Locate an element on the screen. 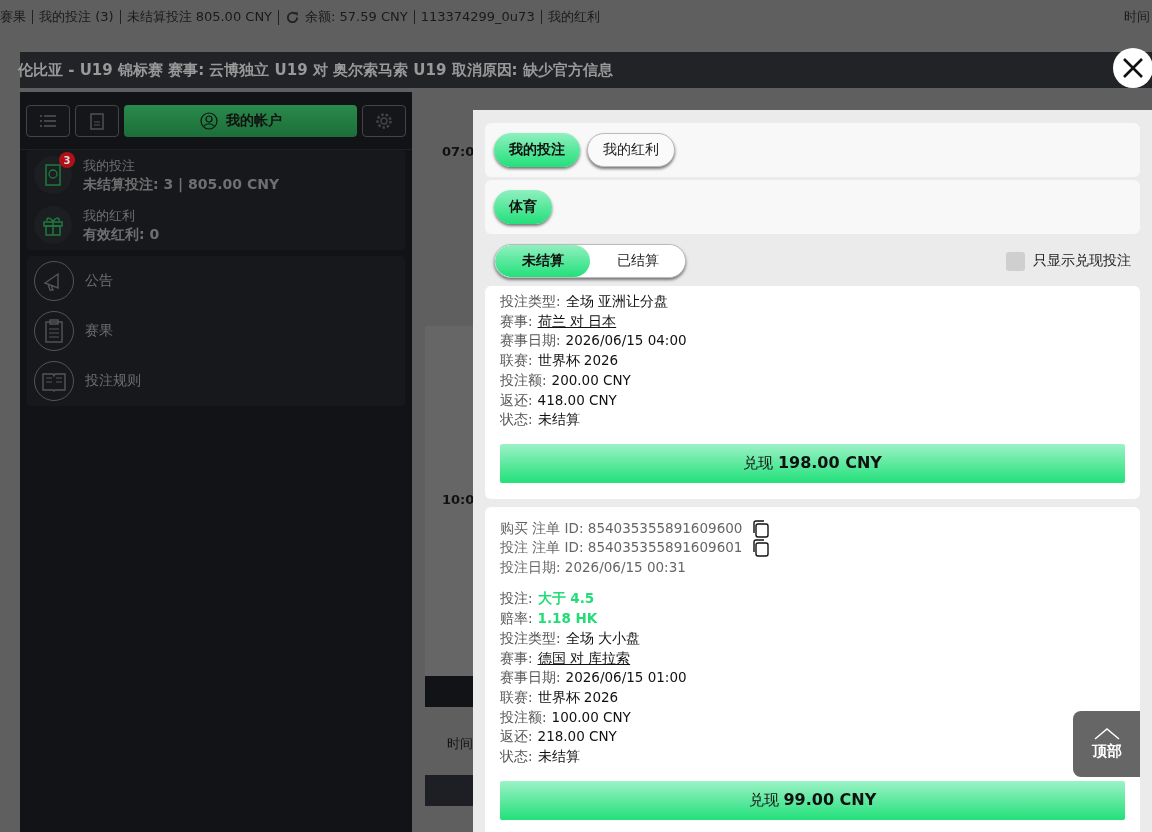 The image size is (1152, 832). menu-item: 公告 is located at coordinates (99, 281).